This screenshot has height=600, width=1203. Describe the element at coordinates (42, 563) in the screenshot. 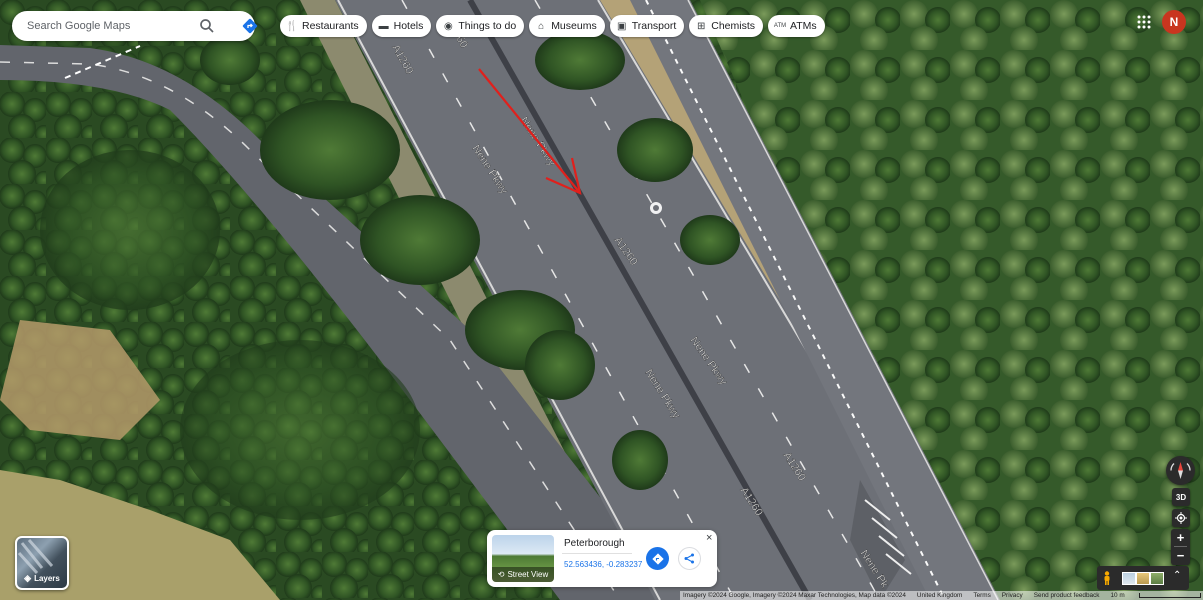

I see `layers-button: ◈ Layers` at that location.